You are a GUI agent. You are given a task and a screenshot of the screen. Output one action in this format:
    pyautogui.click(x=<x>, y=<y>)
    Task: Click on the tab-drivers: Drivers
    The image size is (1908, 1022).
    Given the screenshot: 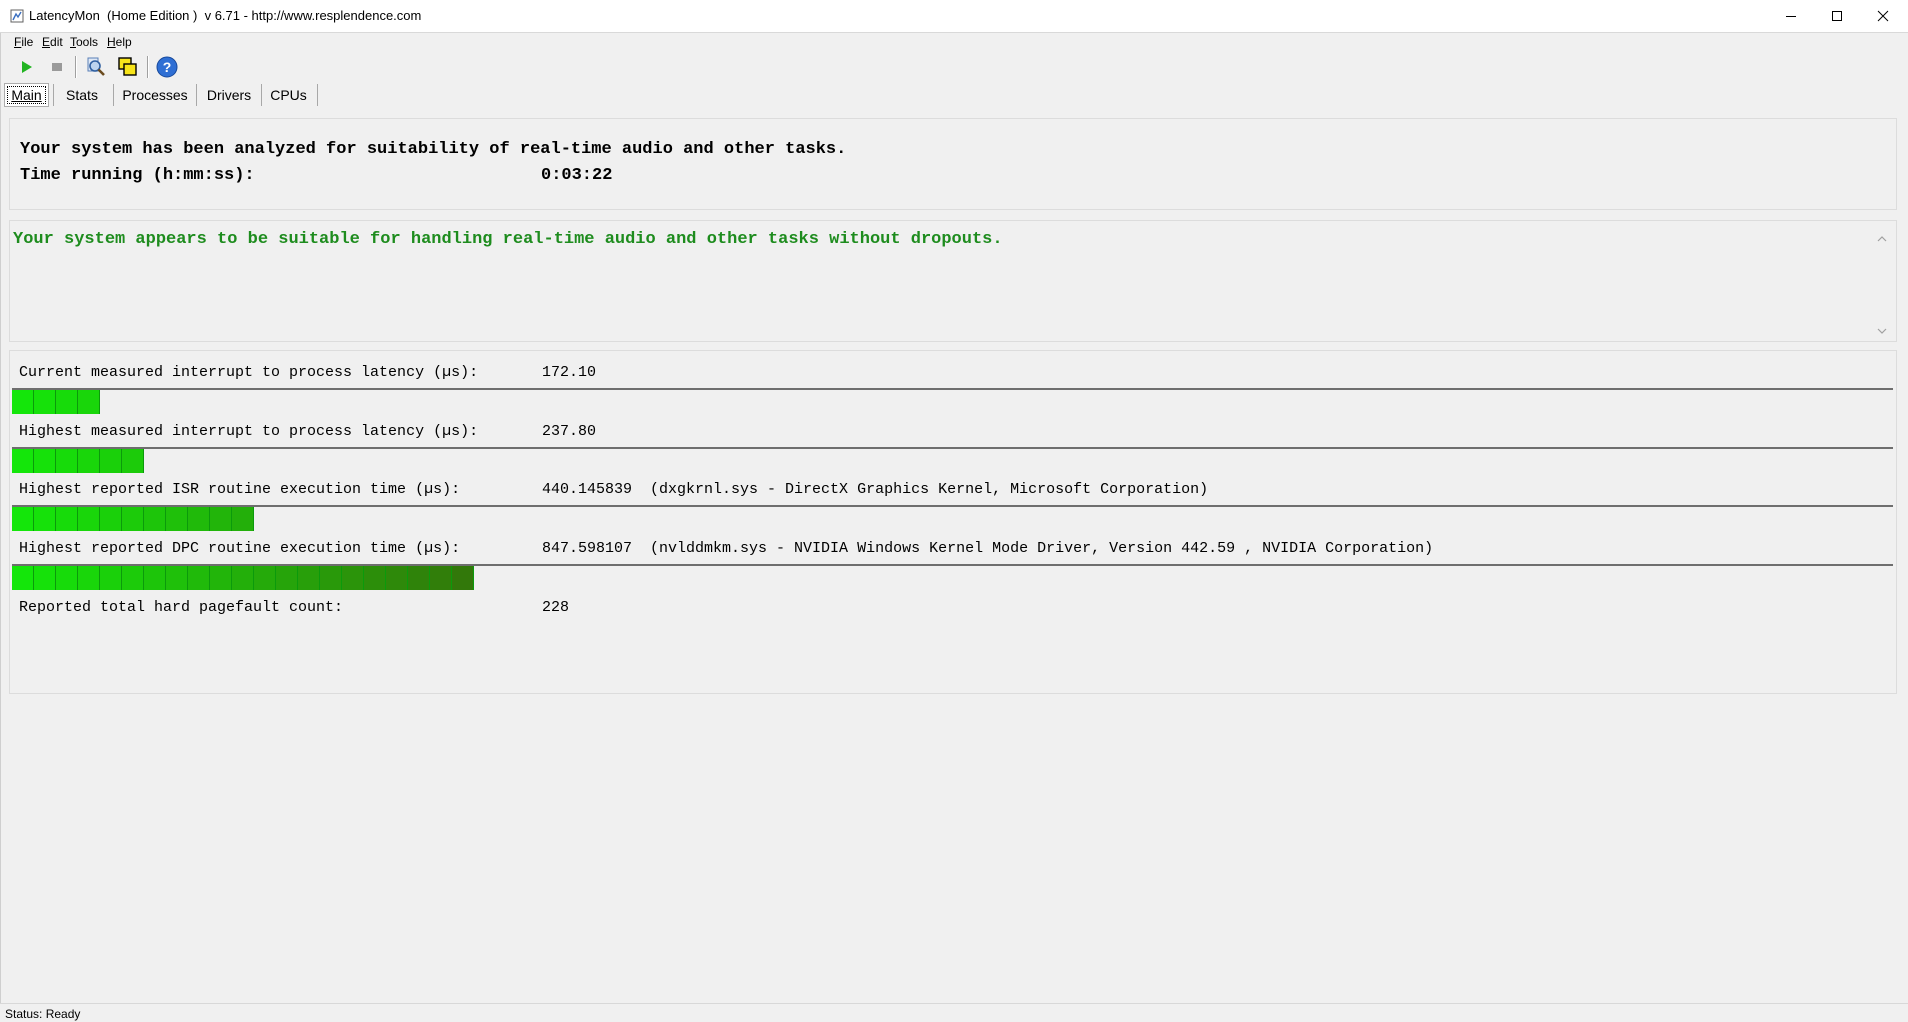 What is the action you would take?
    pyautogui.click(x=229, y=95)
    